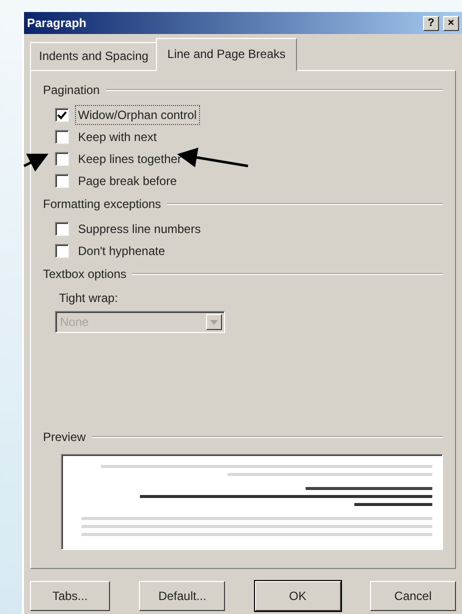  Describe the element at coordinates (121, 251) in the screenshot. I see `checkbox-label: Don't hyphenate` at that location.